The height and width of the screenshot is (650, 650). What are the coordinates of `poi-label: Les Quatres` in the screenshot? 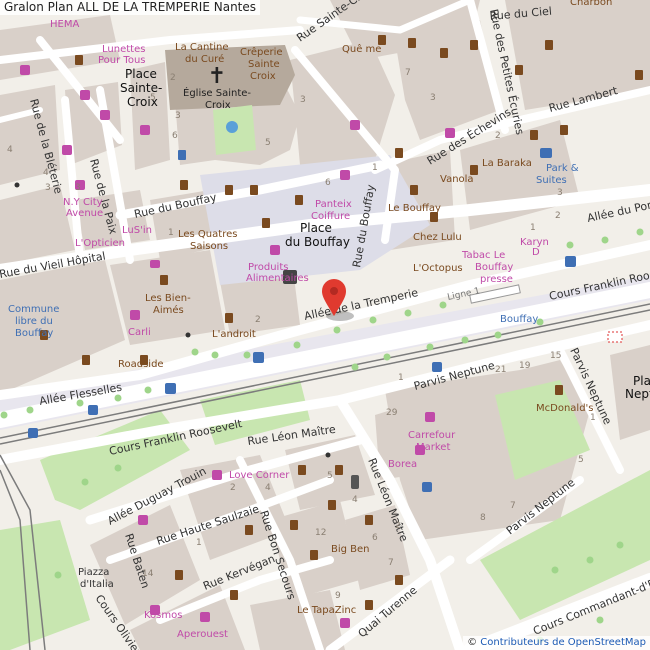 It's located at (207, 234).